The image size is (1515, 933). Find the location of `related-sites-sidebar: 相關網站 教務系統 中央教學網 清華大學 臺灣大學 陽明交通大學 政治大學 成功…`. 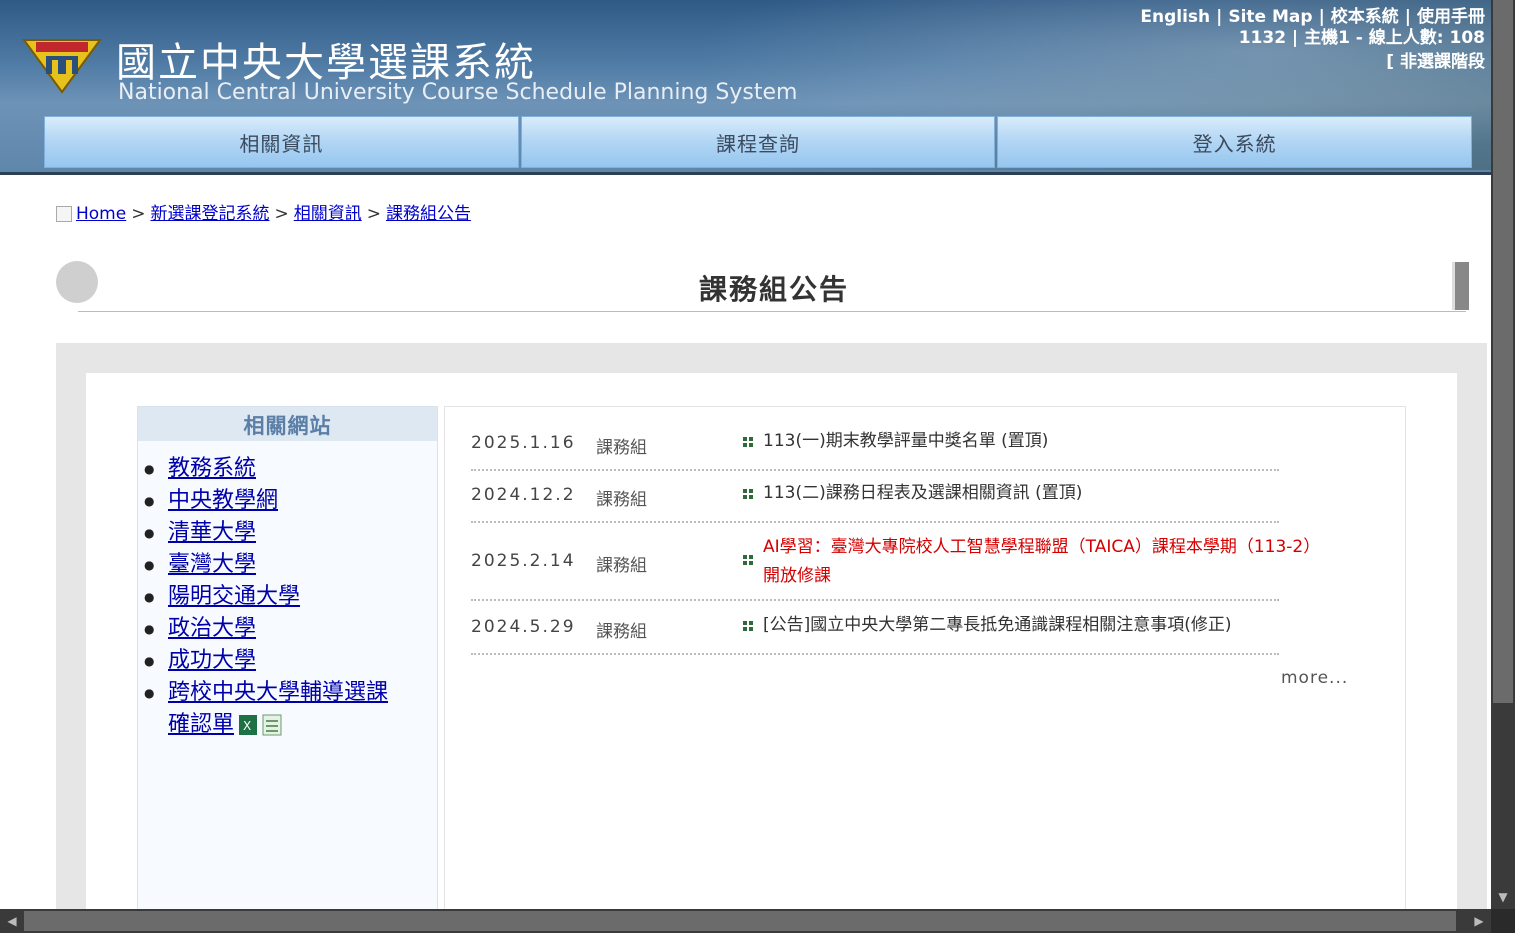

related-sites-sidebar: 相關網站 教務系統 中央教學網 清華大學 臺灣大學 陽明交通大學 政治大學 成功… is located at coordinates (287, 657).